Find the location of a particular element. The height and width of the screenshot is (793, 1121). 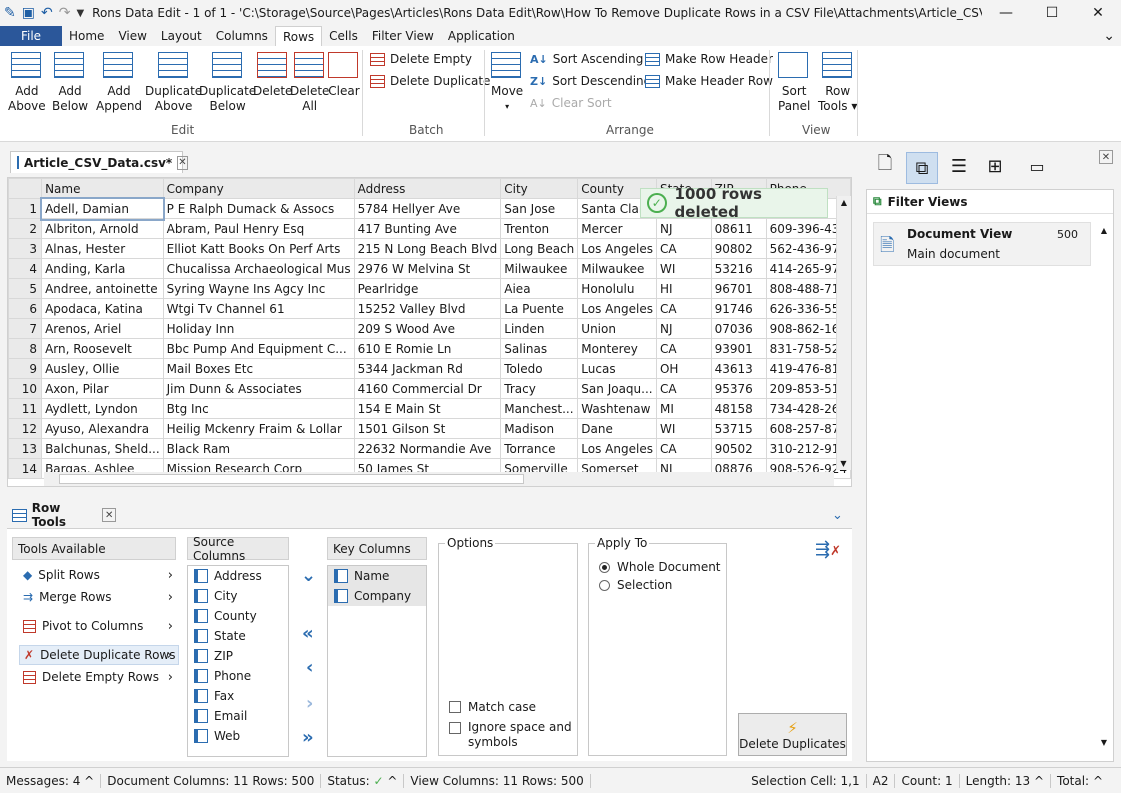

ignore-space-checkbox: Ignore space and symbols is located at coordinates (510, 735).